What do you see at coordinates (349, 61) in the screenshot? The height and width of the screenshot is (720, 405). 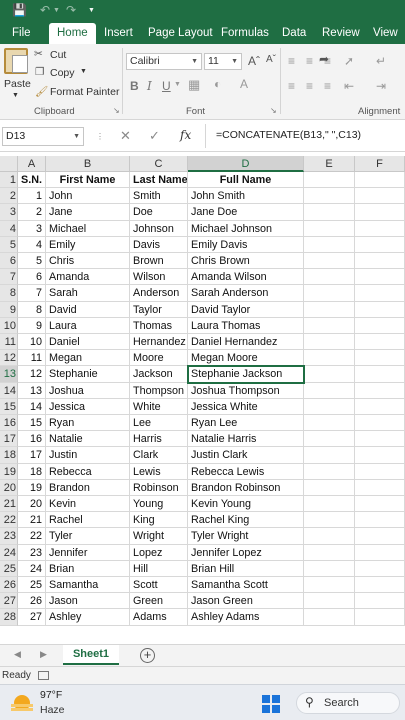 I see `orientation-icon: ➚` at bounding box center [349, 61].